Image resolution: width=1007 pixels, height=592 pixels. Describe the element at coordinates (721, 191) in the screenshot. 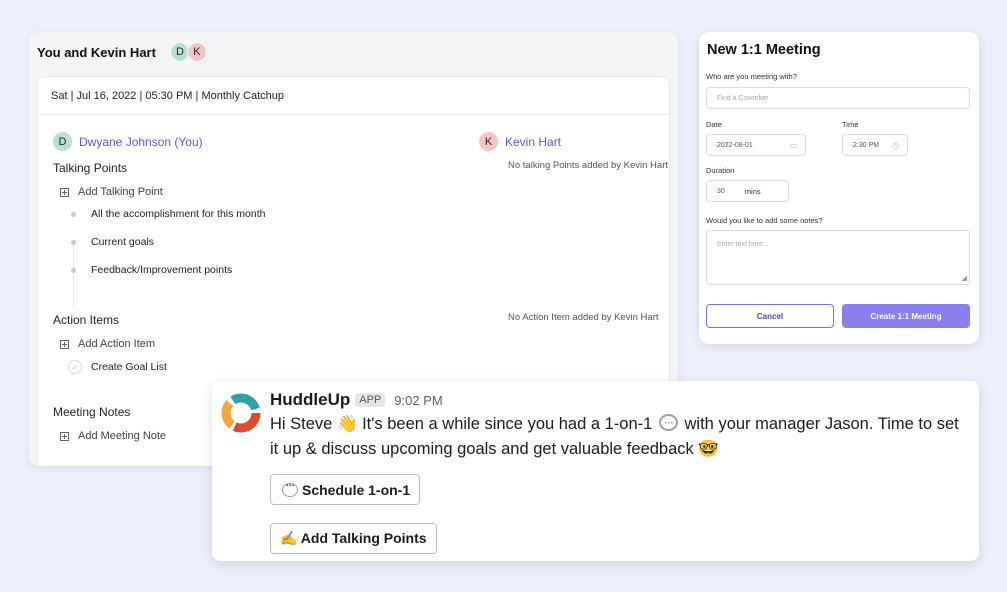

I see `duration-value: 30` at that location.